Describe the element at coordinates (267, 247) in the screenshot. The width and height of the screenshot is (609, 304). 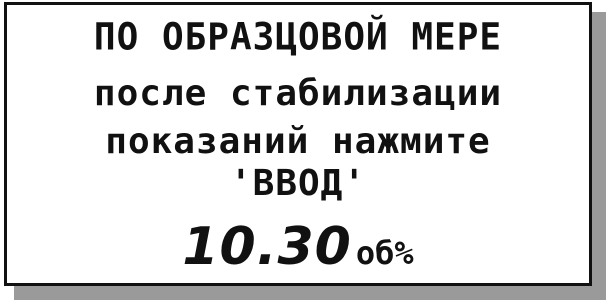
I see `reading-value: 10.30` at that location.